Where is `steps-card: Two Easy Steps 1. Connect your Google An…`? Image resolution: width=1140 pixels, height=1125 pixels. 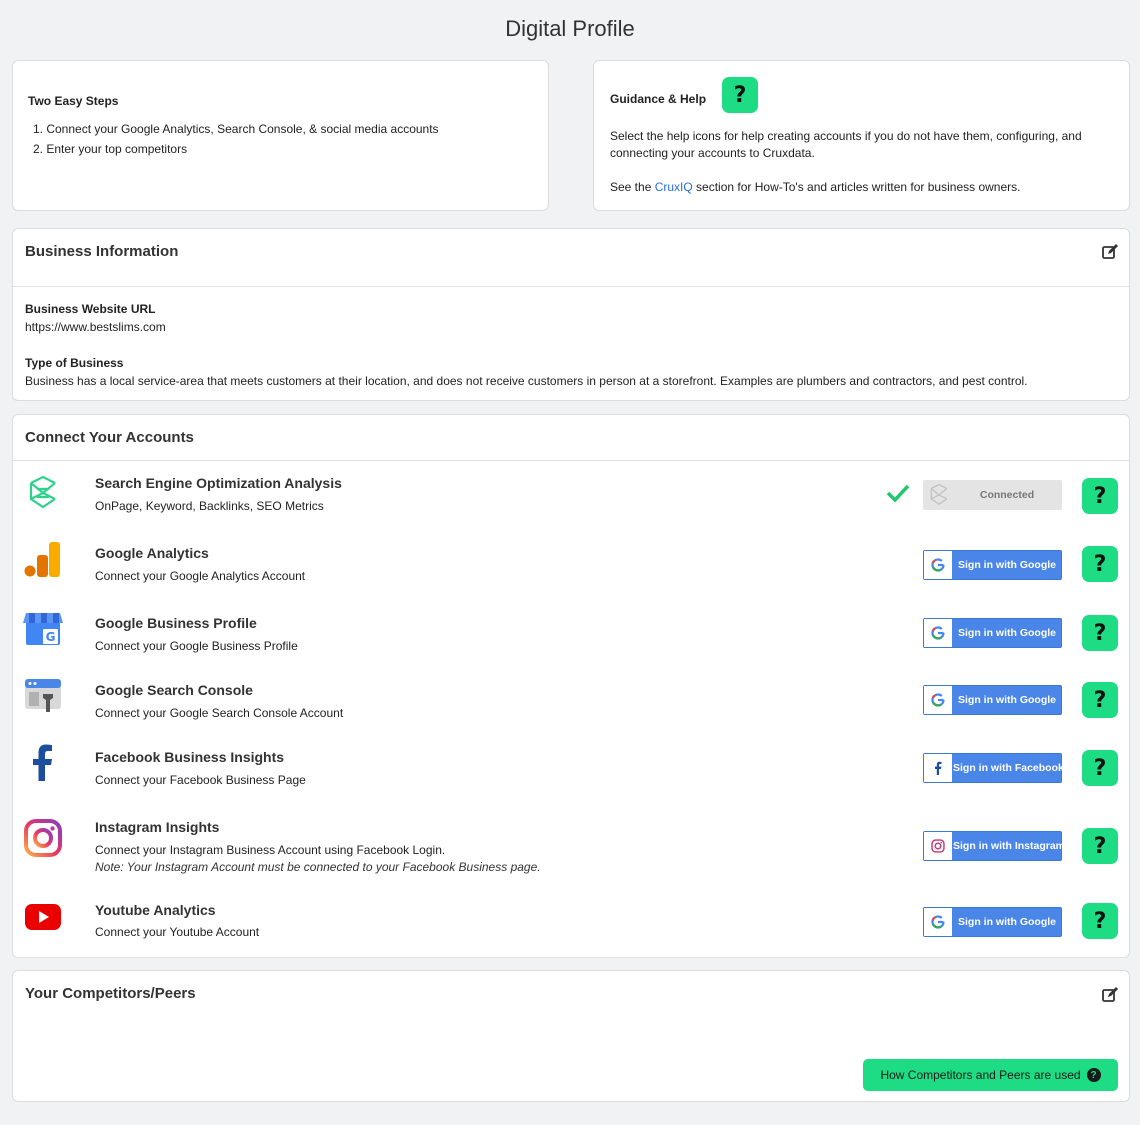 steps-card: Two Easy Steps 1. Connect your Google An… is located at coordinates (280, 135).